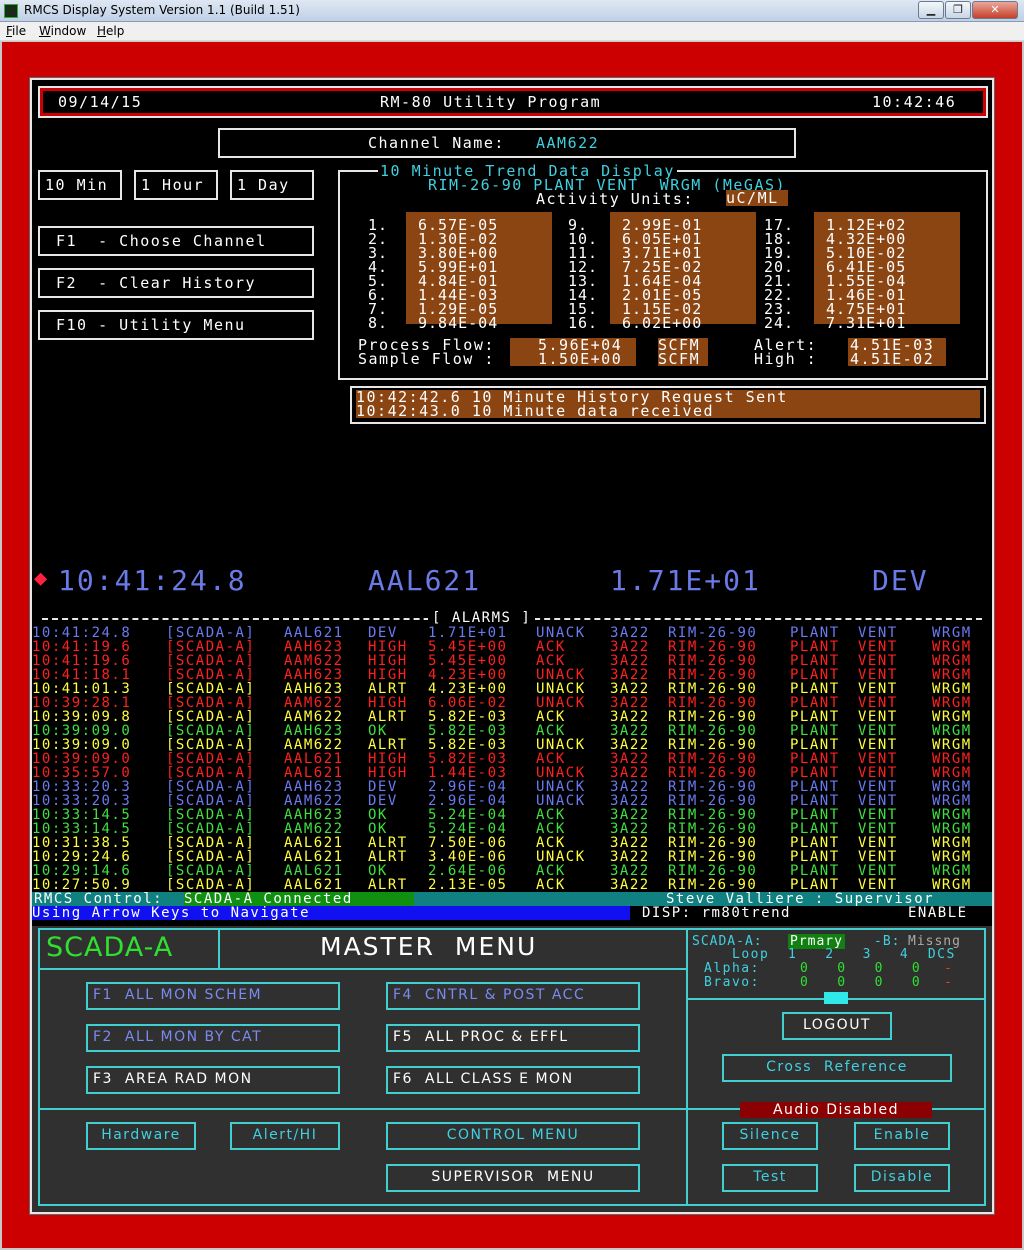  I want to click on sample-flow-label: Sample Flow :, so click(426, 359).